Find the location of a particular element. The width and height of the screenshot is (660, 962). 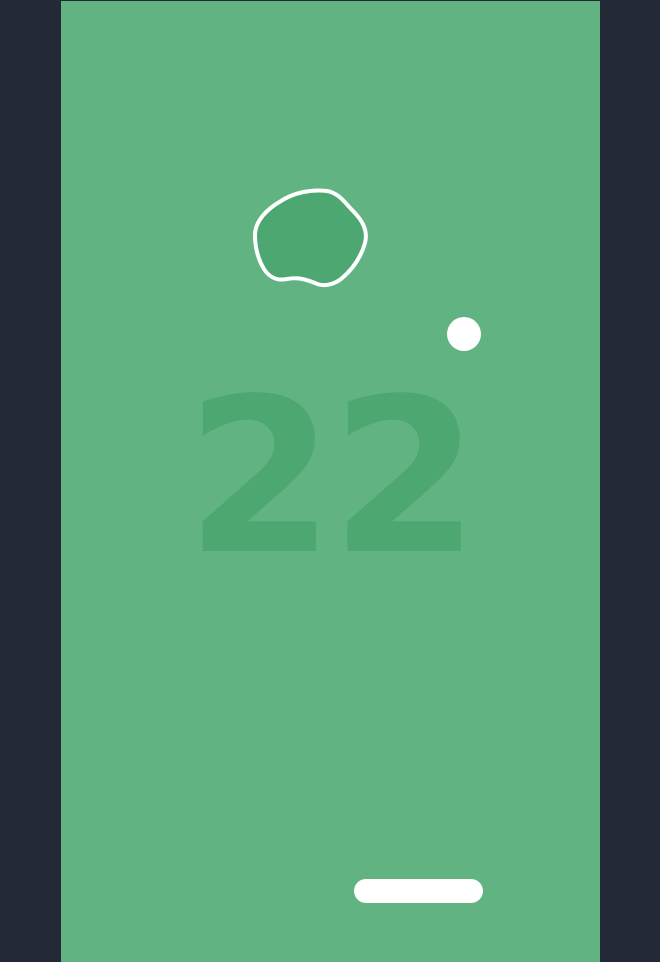

ball is located at coordinates (464, 334).